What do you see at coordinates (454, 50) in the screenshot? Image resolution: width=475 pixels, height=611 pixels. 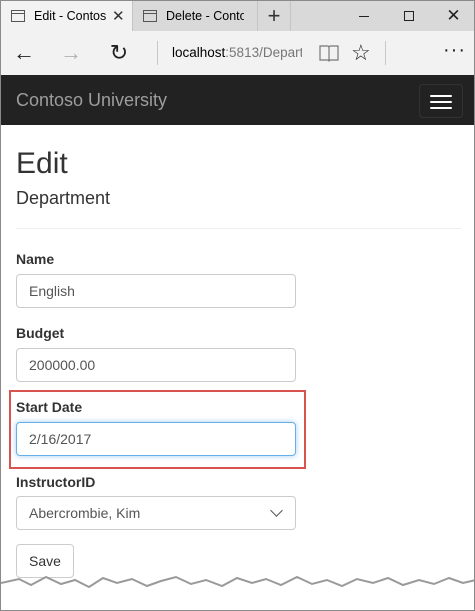 I see `more-icon: ···` at bounding box center [454, 50].